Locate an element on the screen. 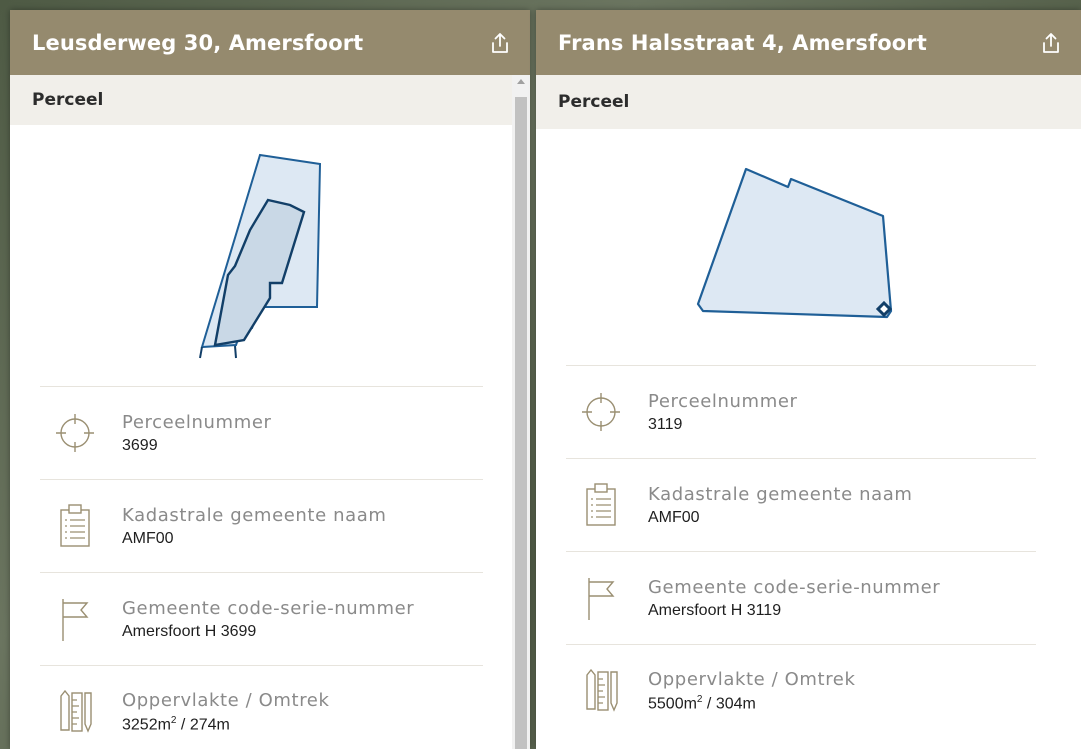 This screenshot has height=749, width=1081. panel-header: Frans Halsstraat 4, Amersfoort is located at coordinates (808, 42).